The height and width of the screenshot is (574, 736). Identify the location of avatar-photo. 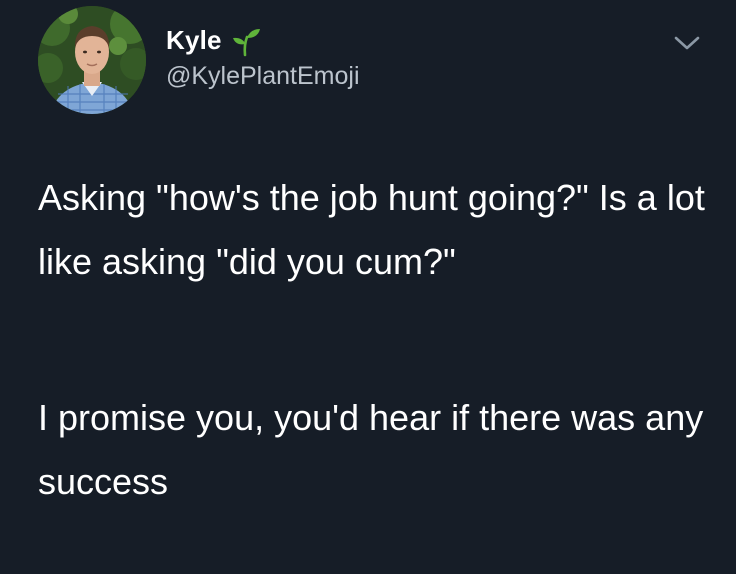
(92, 60).